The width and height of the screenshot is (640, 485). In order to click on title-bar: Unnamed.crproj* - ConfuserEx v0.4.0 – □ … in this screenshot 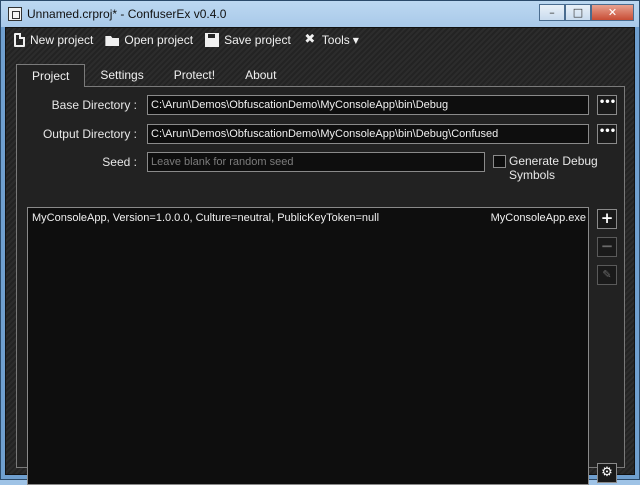, I will do `click(320, 14)`.